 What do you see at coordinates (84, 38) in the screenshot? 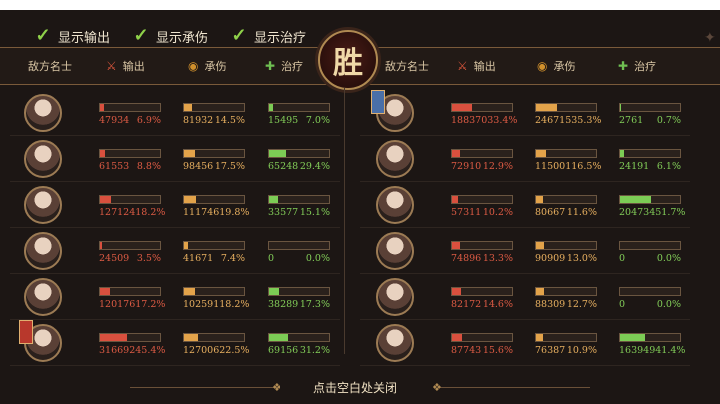
I see `toggle-label: 显示输出` at bounding box center [84, 38].